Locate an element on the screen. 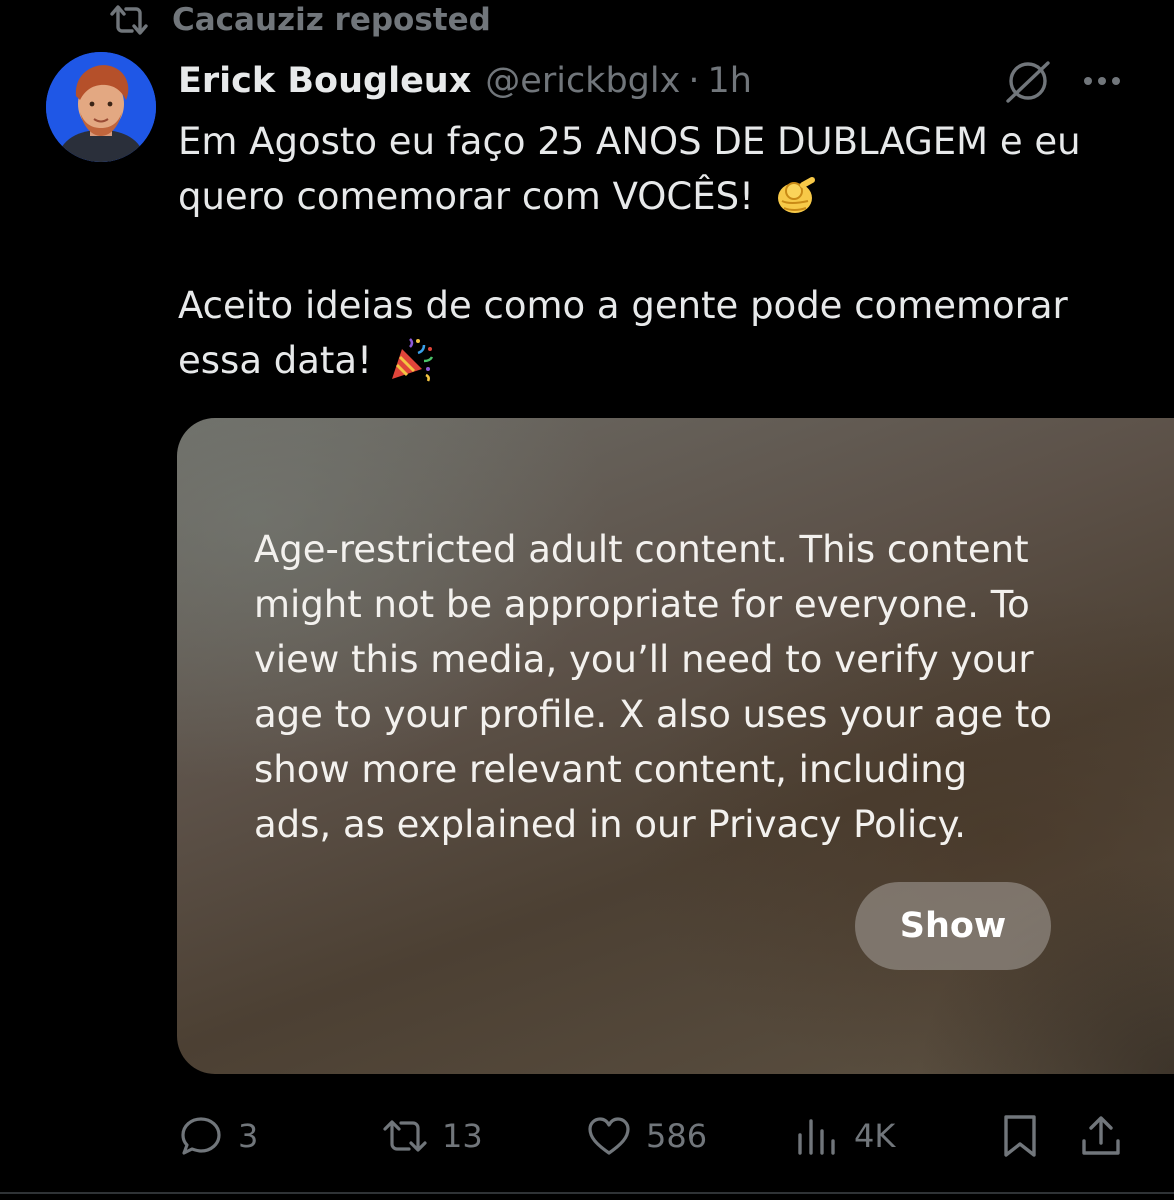 This screenshot has width=1174, height=1200. share-icon is located at coordinates (1101, 1135).